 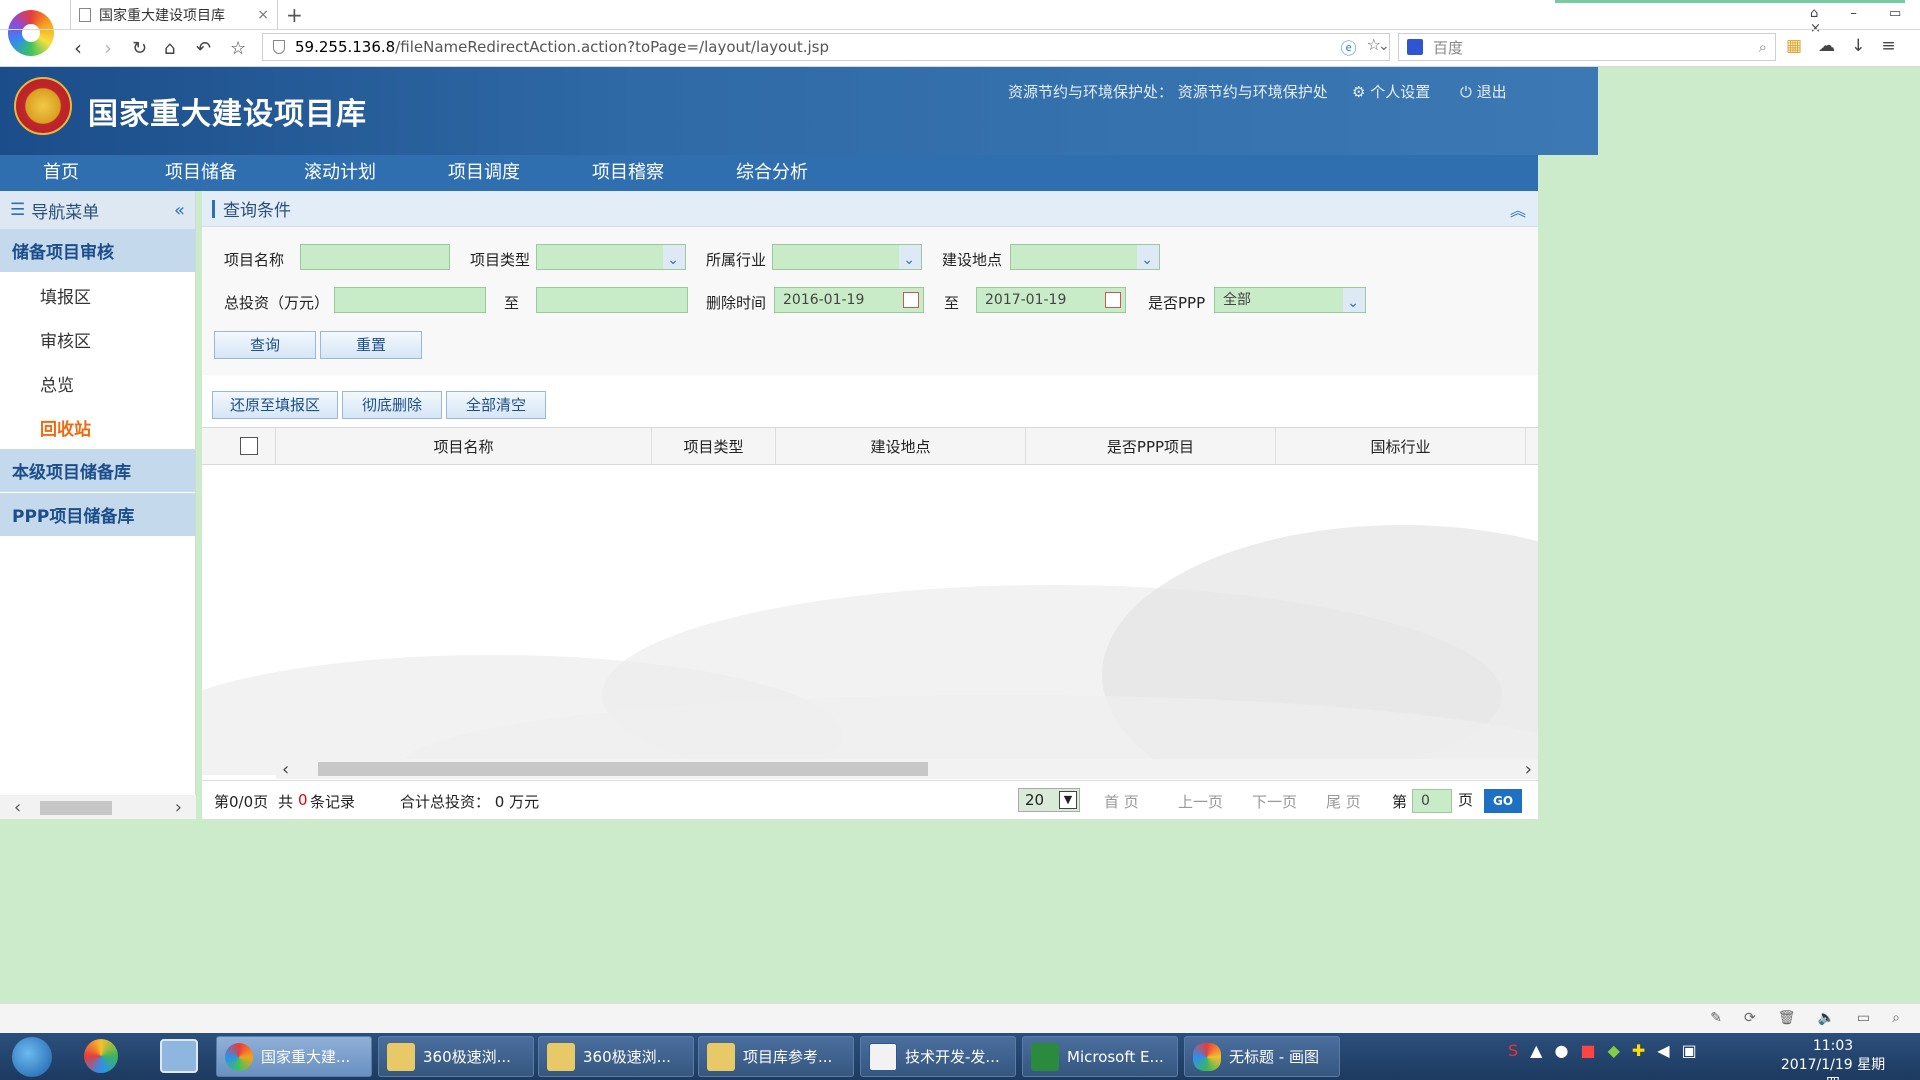 What do you see at coordinates (375, 257) in the screenshot?
I see `project-name-input` at bounding box center [375, 257].